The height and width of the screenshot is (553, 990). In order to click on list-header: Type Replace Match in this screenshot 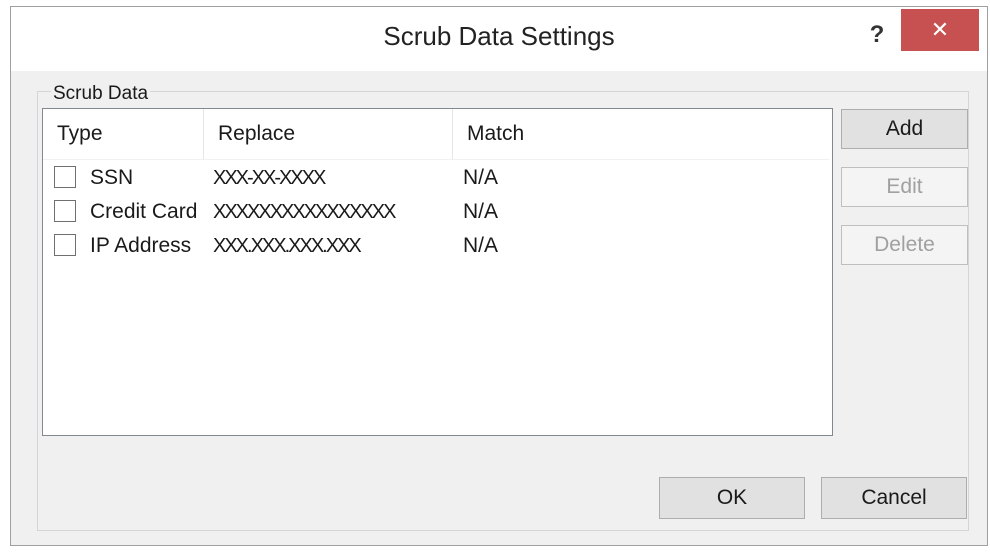, I will do `click(436, 134)`.